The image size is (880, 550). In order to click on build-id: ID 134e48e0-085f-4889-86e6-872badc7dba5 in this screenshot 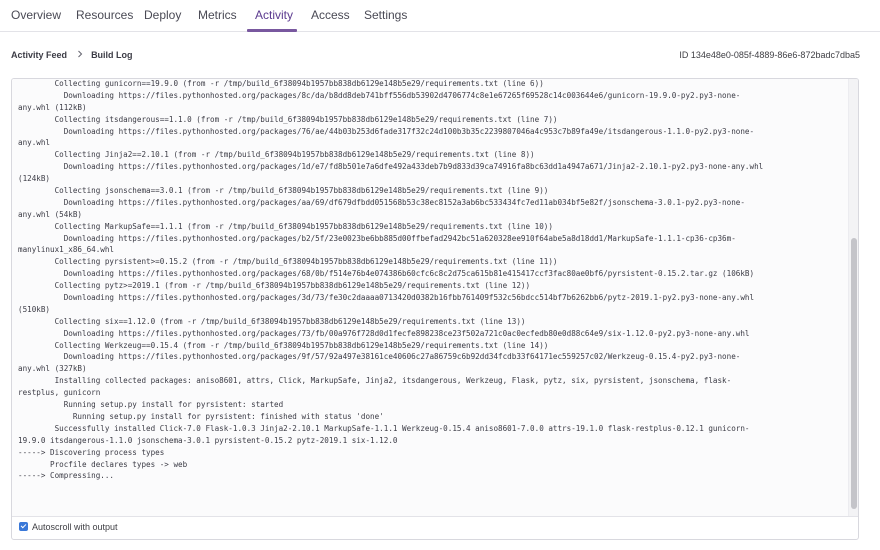, I will do `click(769, 55)`.